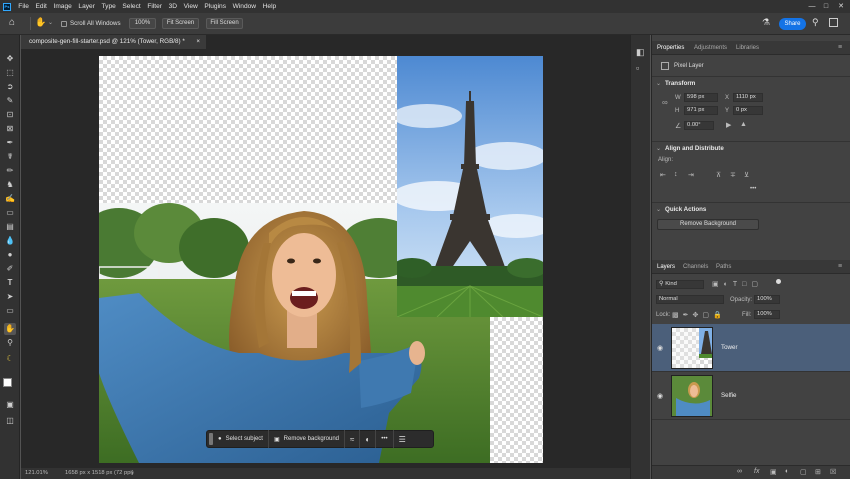  I want to click on history-brush-tool-icon: ✍, so click(10, 199).